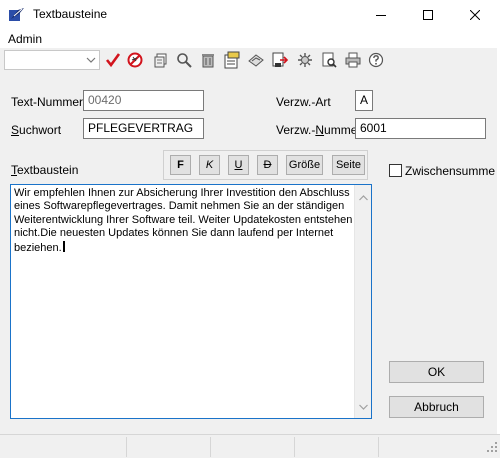 The width and height of the screenshot is (500, 458). What do you see at coordinates (428, 15) in the screenshot?
I see `maximize-button` at bounding box center [428, 15].